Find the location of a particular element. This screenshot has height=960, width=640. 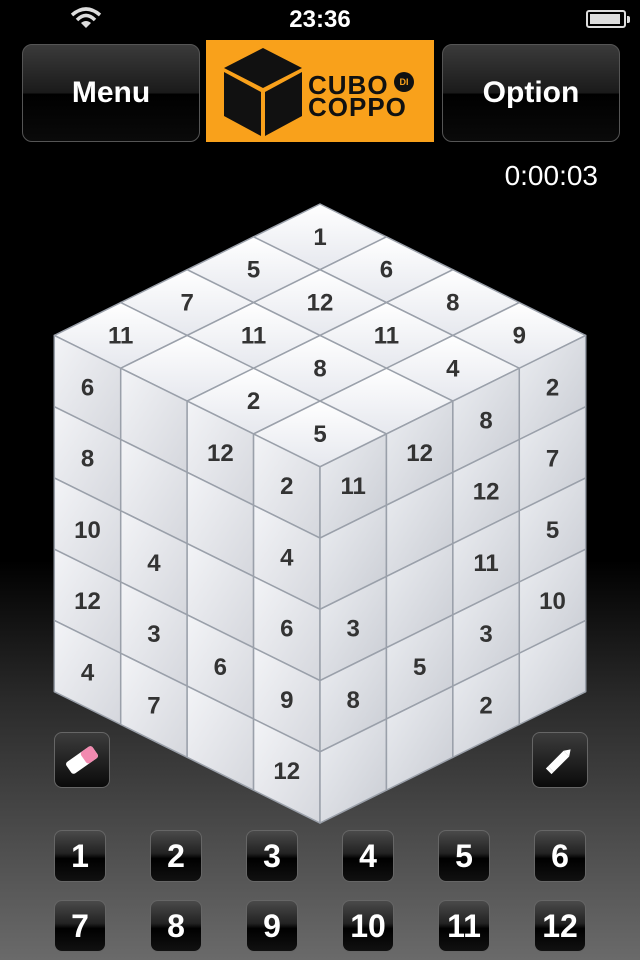

cube-left-number: 7 is located at coordinates (153, 705).